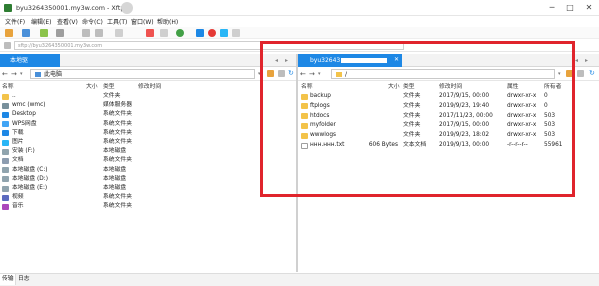 The height and width of the screenshot is (286, 599). Describe the element at coordinates (8, 87) in the screenshot. I see `local-header-name: 名称` at that location.